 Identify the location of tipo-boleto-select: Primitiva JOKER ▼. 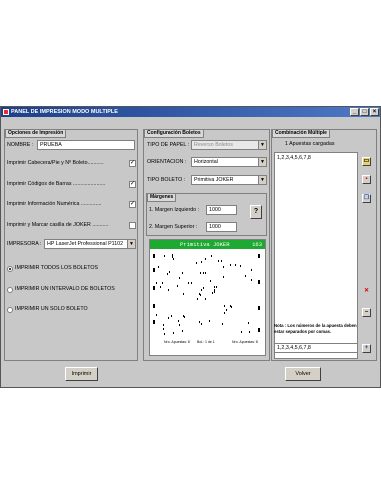
(229, 180).